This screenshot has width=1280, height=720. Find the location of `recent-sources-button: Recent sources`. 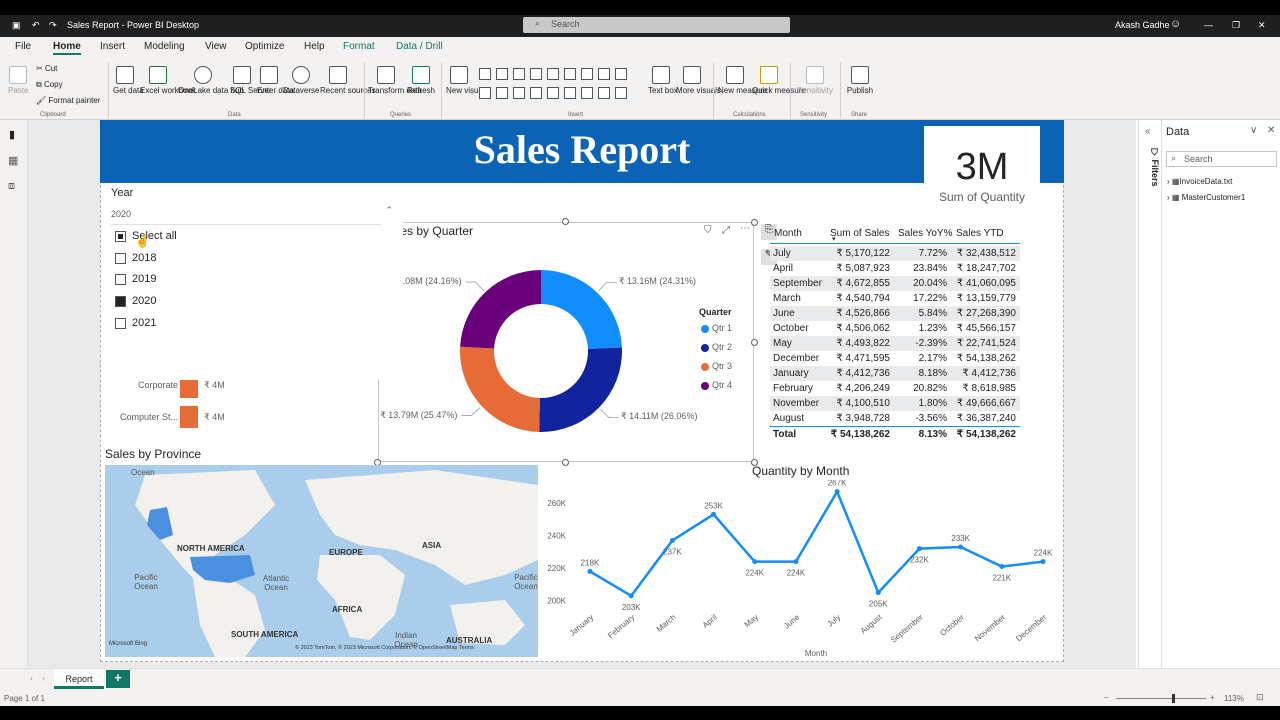

recent-sources-button: Recent sources is located at coordinates (348, 80).